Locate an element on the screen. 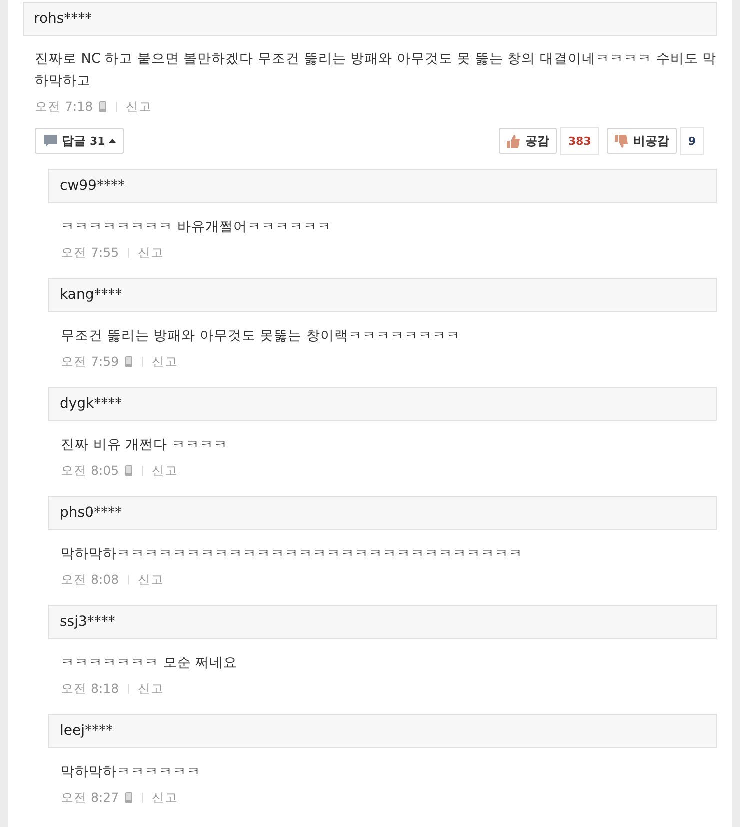 The height and width of the screenshot is (827, 740). reply-text: 막하막하ㅋㅋㅋㅋㅋㅋㅋㅋㅋㅋㅋㅋㅋㅋㅋㅋㅋㅋㅋㅋㅋㅋㅋㅋㅋㅋㅋㅋㅋ is located at coordinates (292, 554).